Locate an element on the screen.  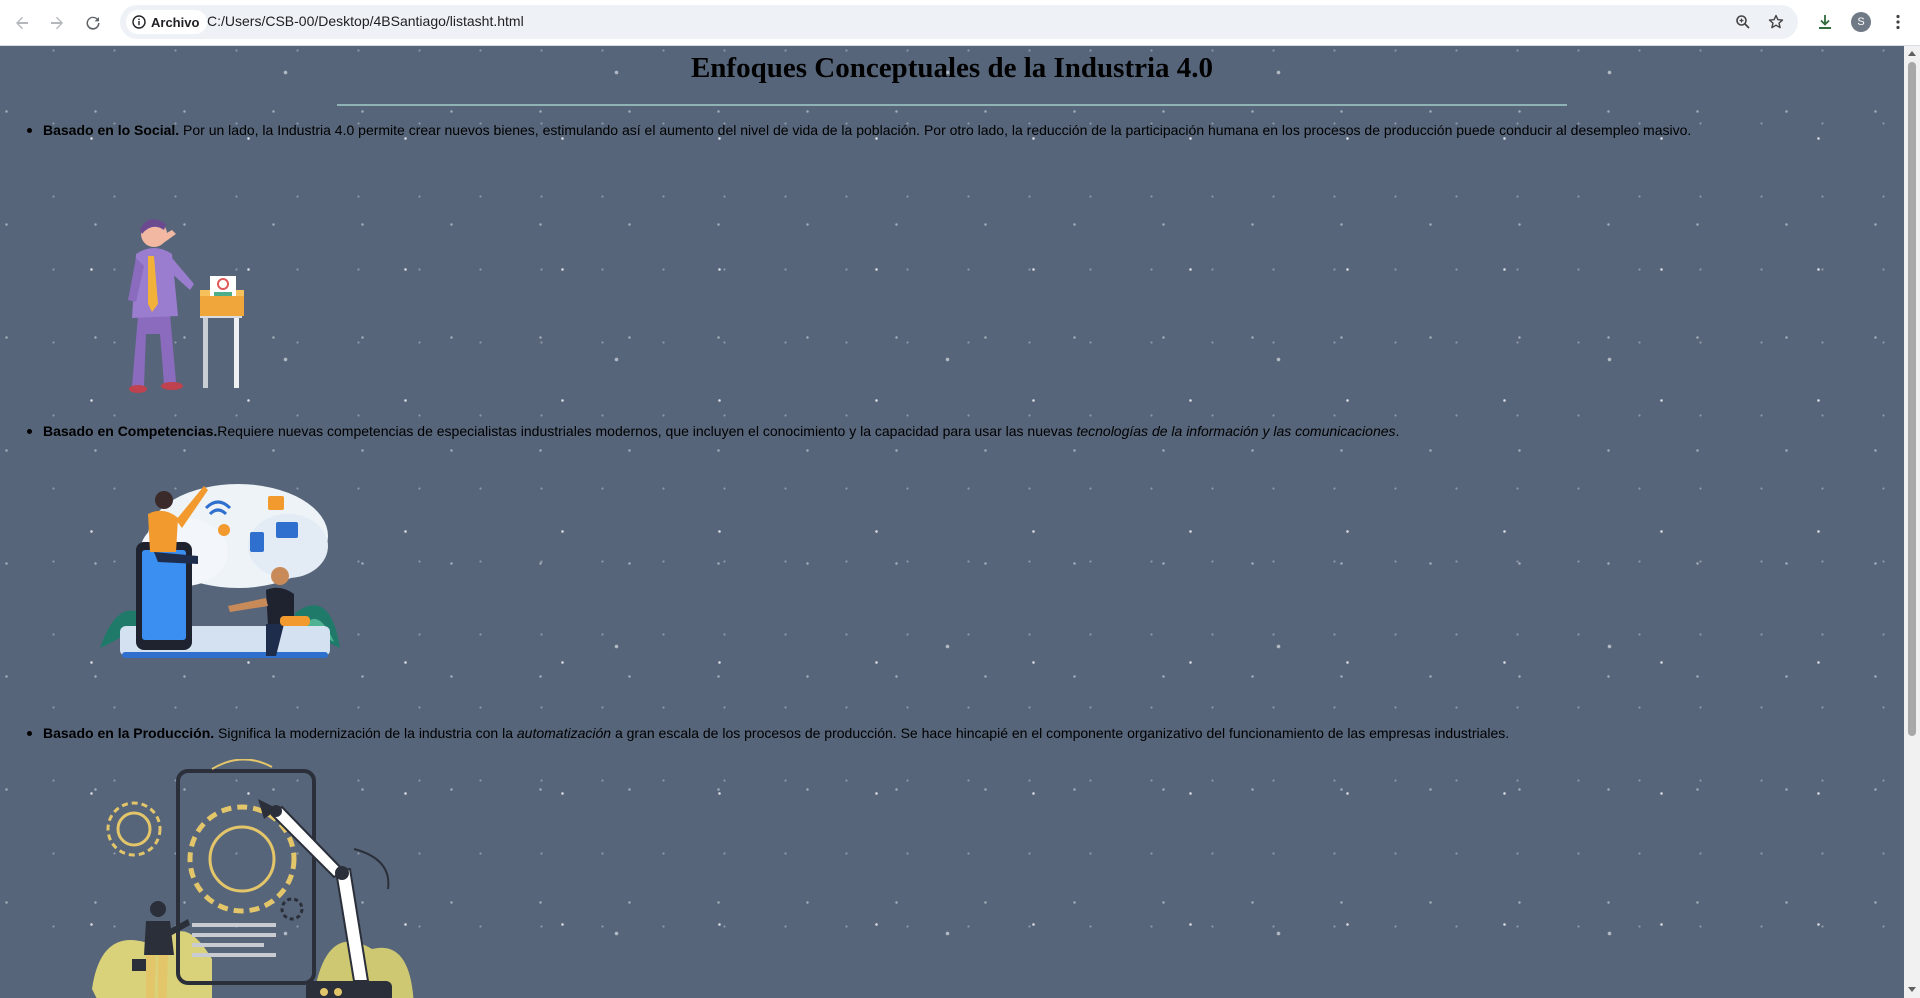
forward-button is located at coordinates (57, 23).